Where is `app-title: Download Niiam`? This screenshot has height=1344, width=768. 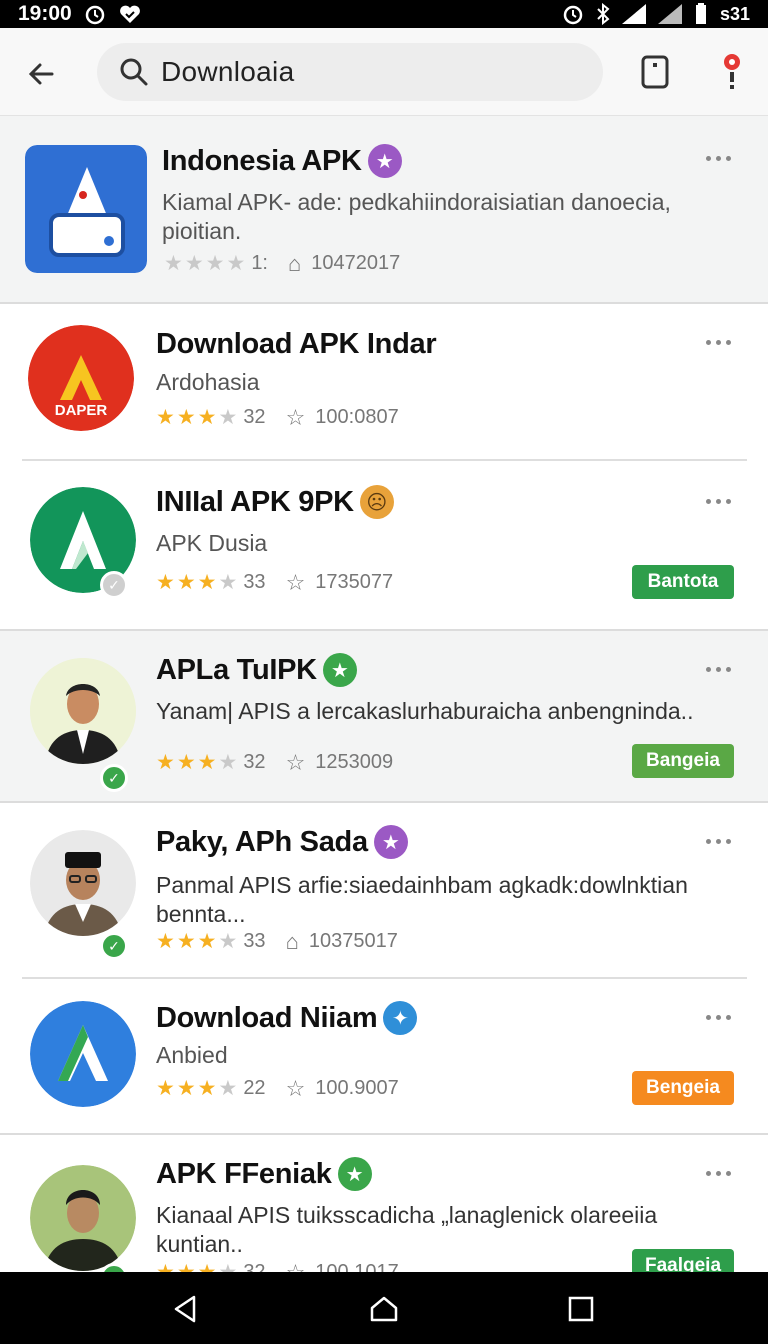 app-title: Download Niiam is located at coordinates (267, 1017).